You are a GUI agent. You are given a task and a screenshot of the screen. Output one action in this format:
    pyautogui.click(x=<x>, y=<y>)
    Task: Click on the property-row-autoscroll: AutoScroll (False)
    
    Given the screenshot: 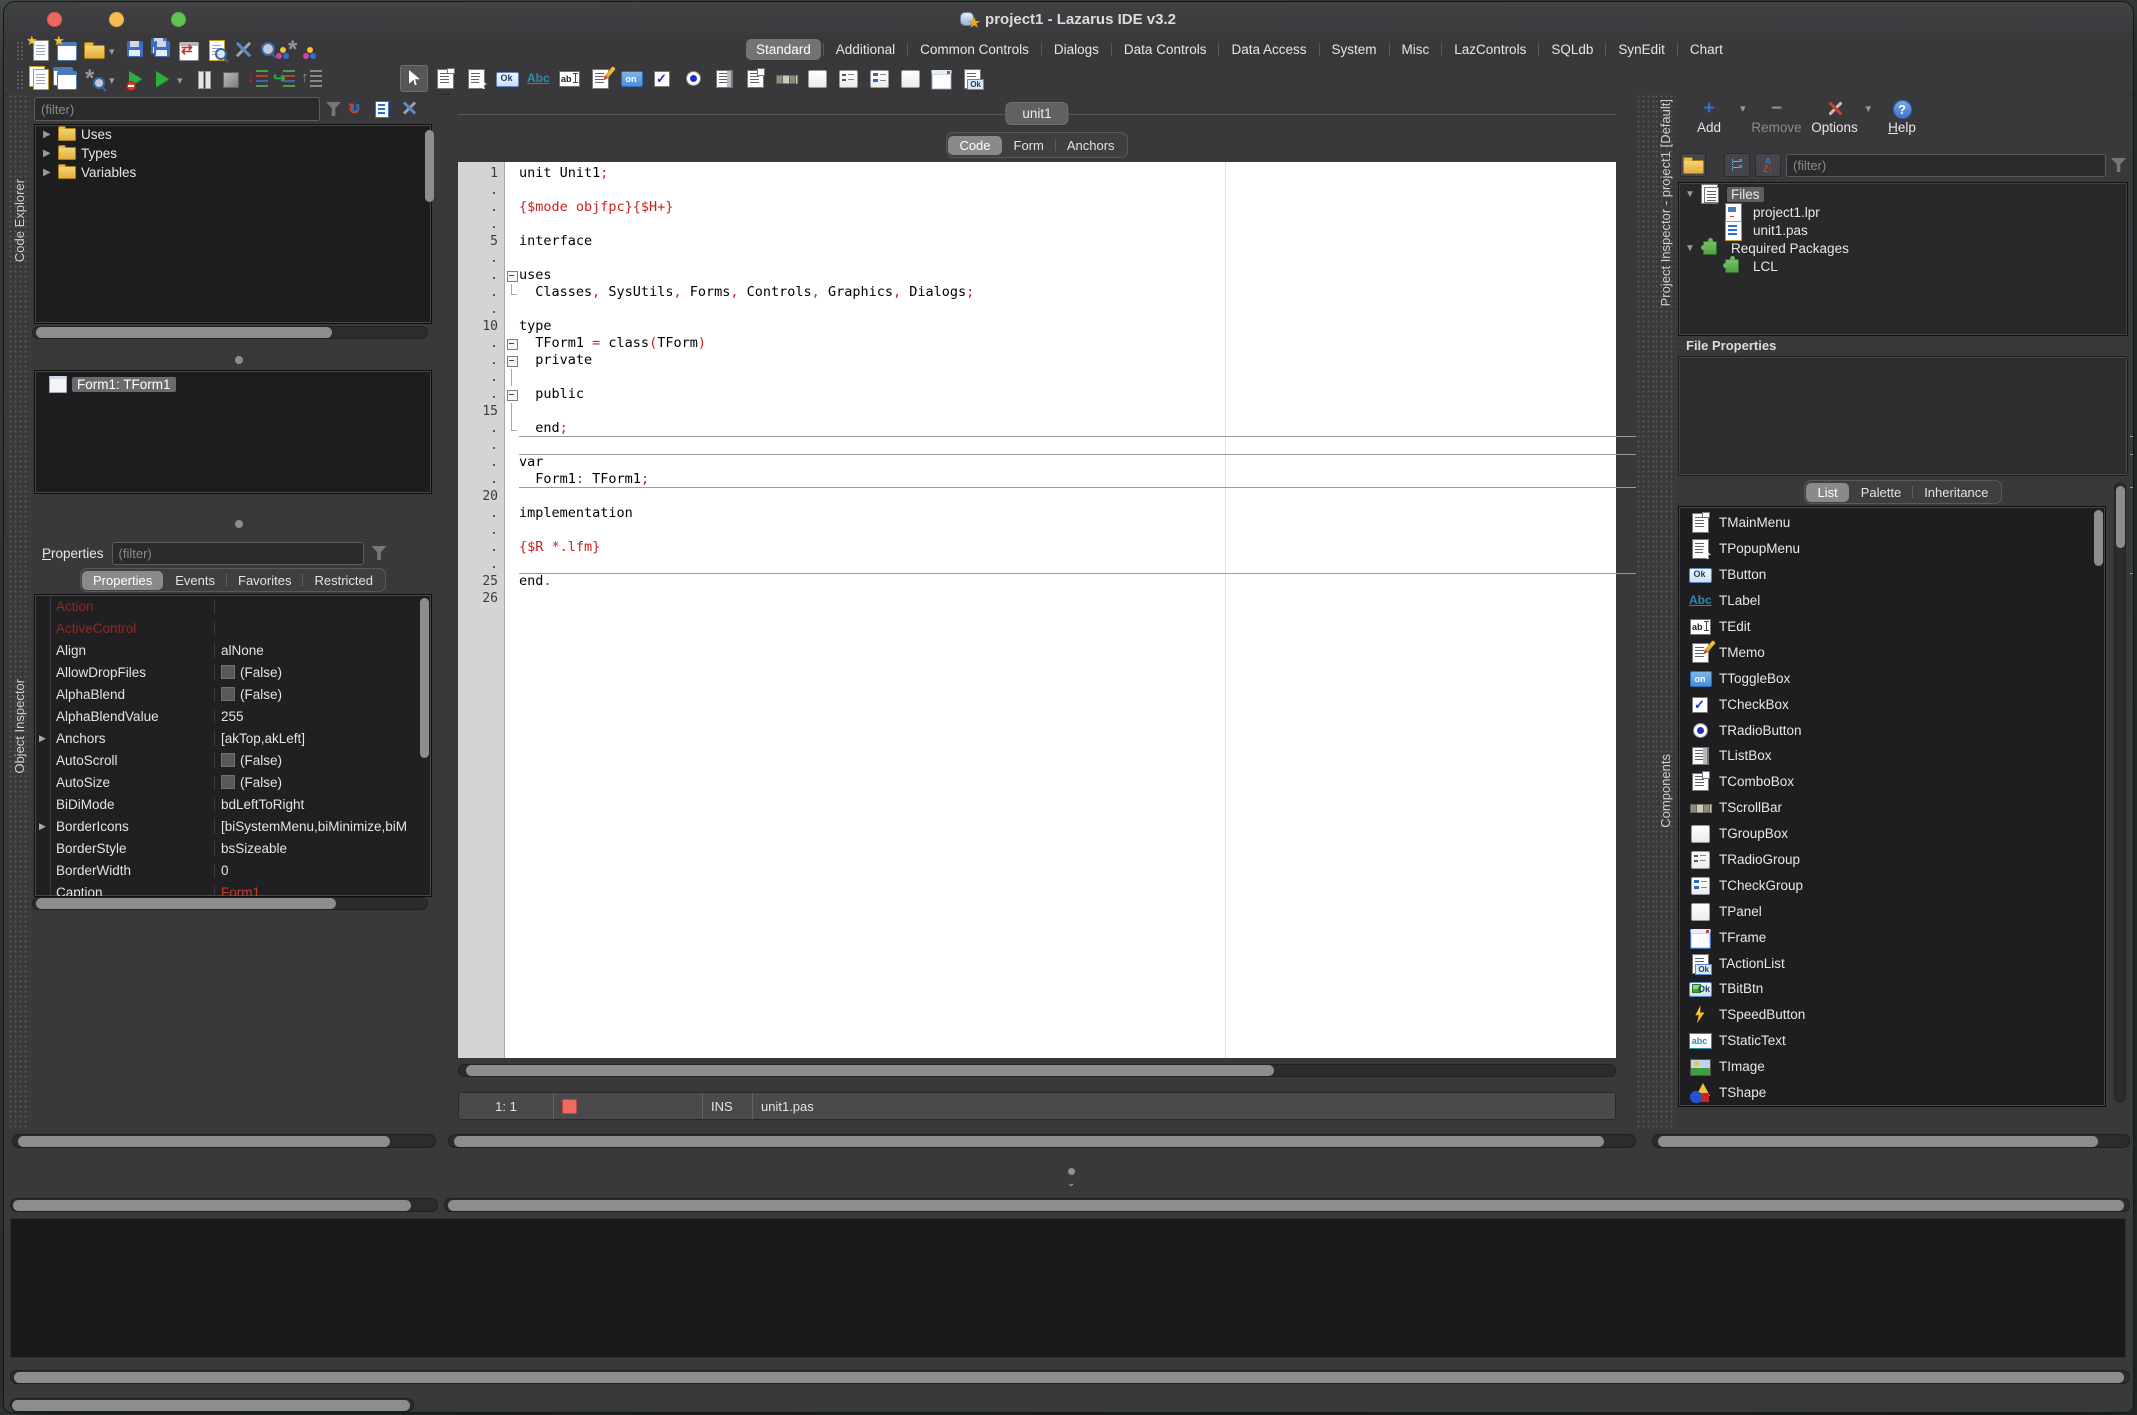 What is the action you would take?
    pyautogui.click(x=233, y=760)
    